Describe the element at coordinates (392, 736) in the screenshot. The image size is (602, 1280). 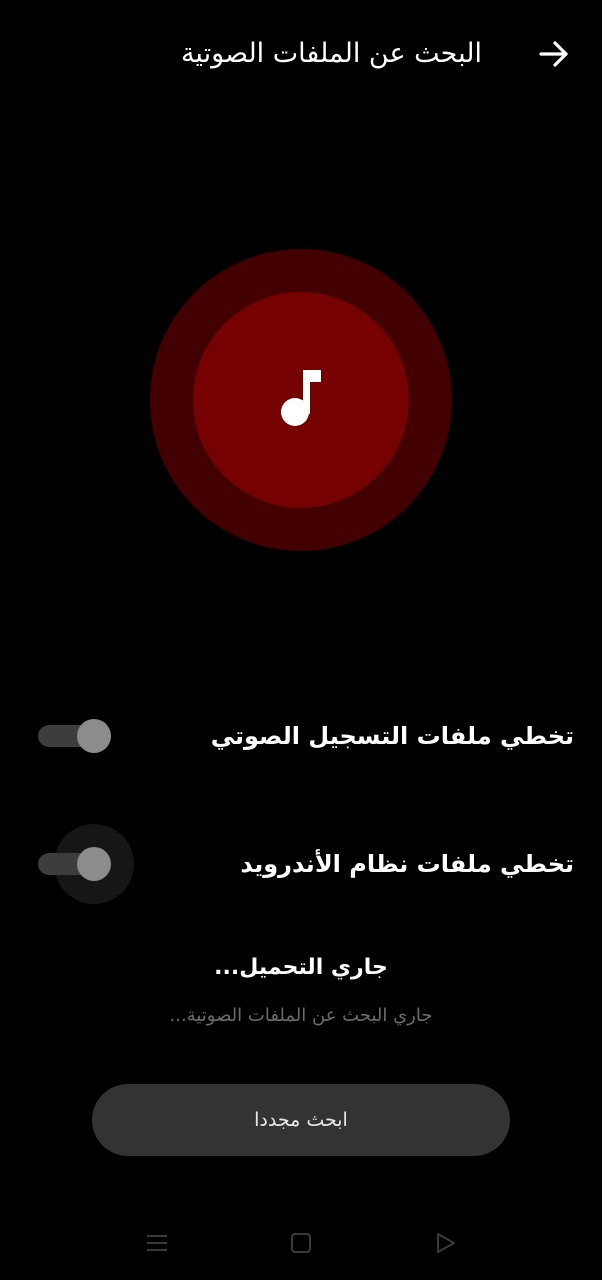
I see `setting-label: تخطي ملفات التسجيل الصوتي` at that location.